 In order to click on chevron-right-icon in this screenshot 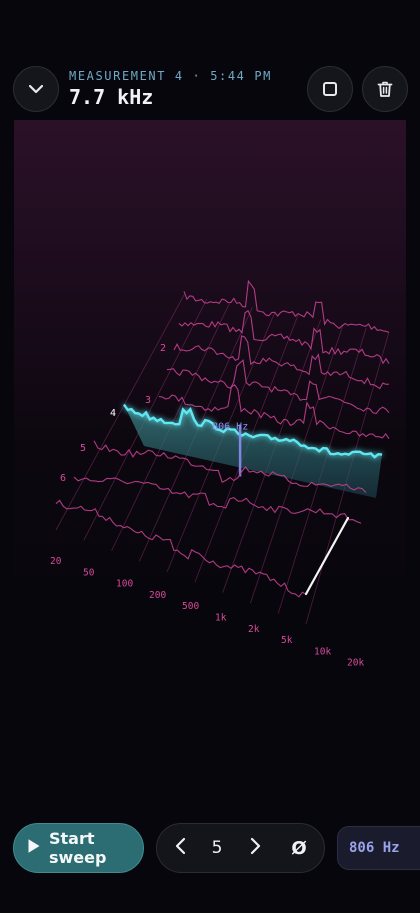, I will do `click(255, 848)`.